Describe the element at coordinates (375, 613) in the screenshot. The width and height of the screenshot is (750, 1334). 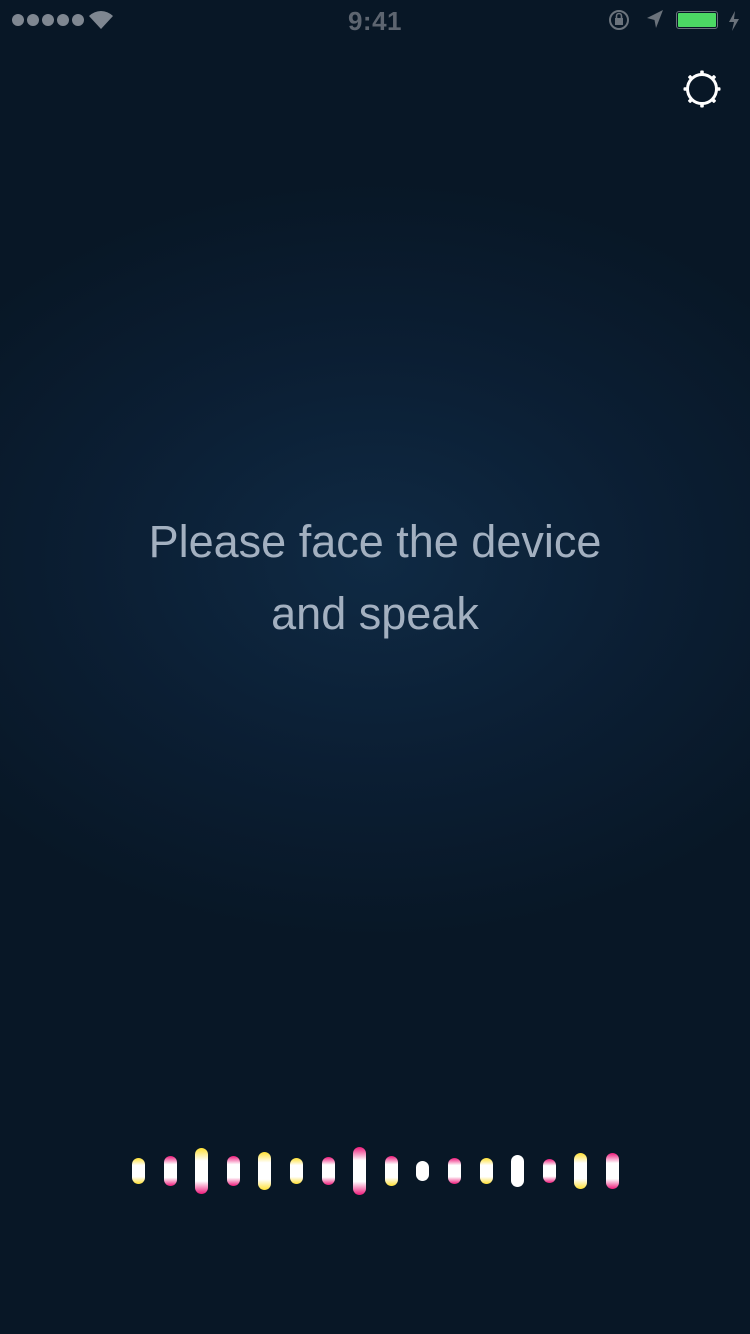
I see `prompt-line-2: and speak` at that location.